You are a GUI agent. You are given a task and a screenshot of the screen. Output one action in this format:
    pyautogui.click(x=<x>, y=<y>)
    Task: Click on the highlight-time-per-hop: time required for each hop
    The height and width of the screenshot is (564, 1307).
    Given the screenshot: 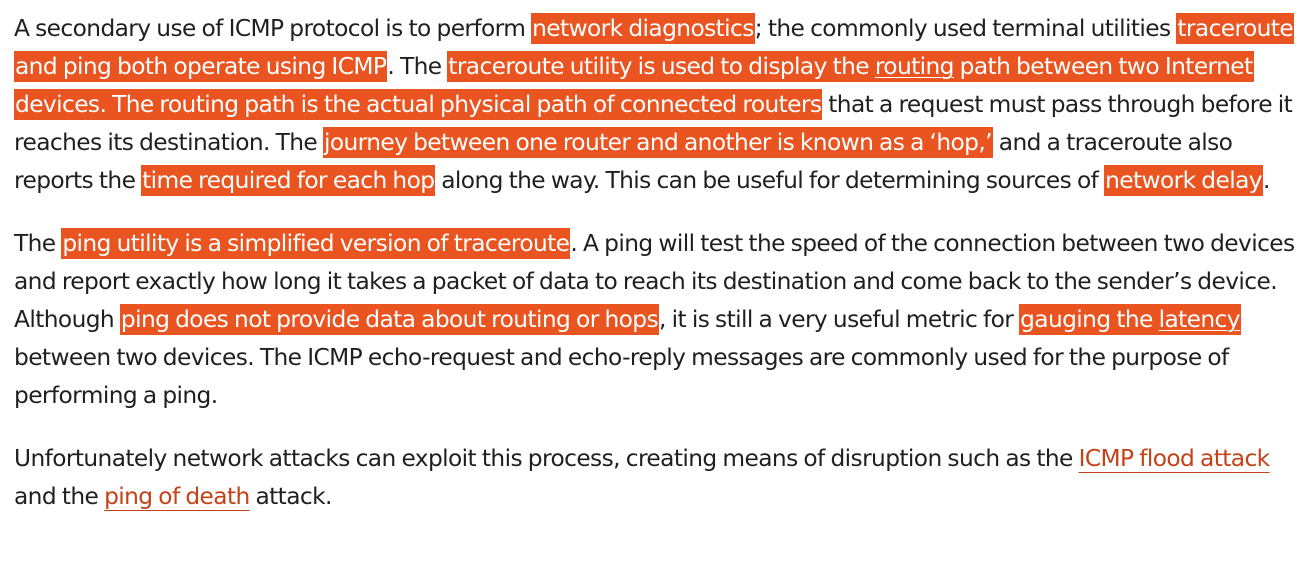 What is the action you would take?
    pyautogui.click(x=288, y=180)
    